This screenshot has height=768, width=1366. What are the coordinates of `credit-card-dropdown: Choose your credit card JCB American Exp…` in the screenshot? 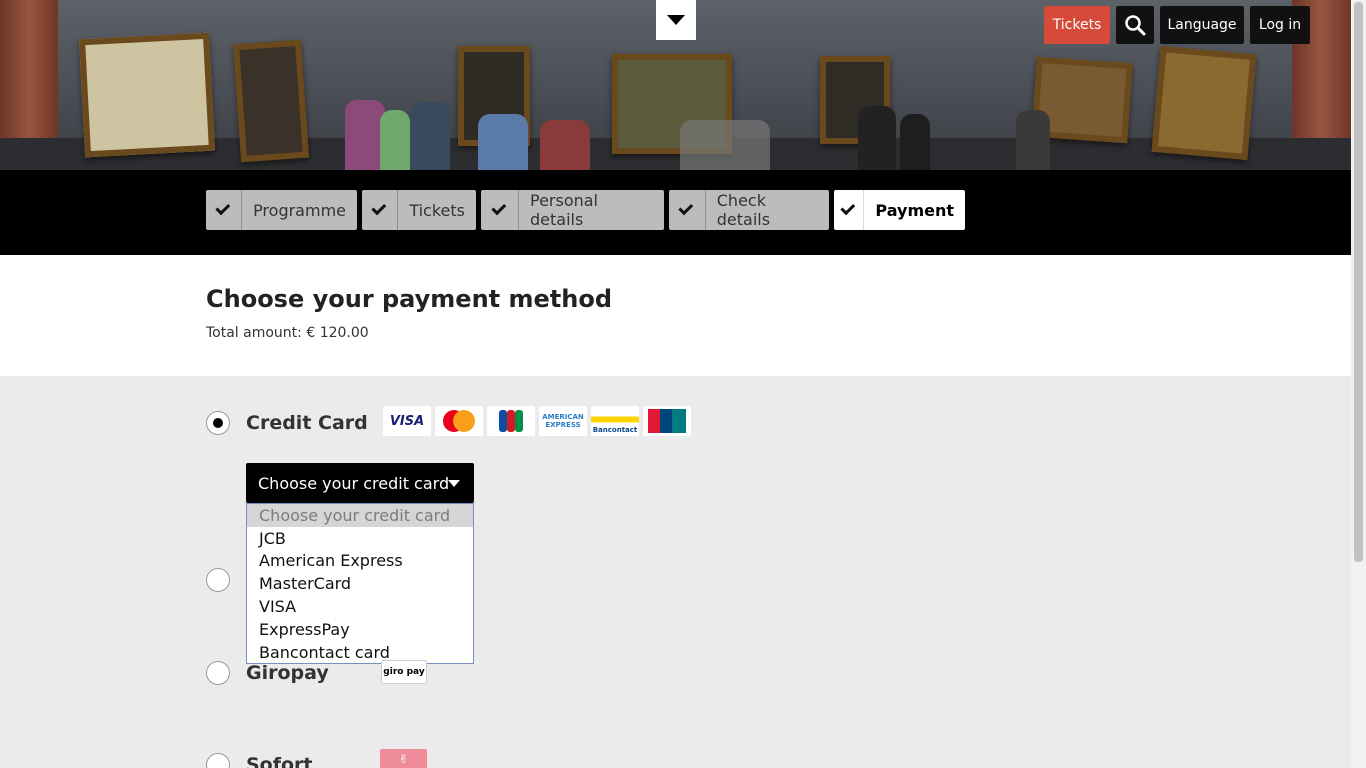 It's located at (360, 583).